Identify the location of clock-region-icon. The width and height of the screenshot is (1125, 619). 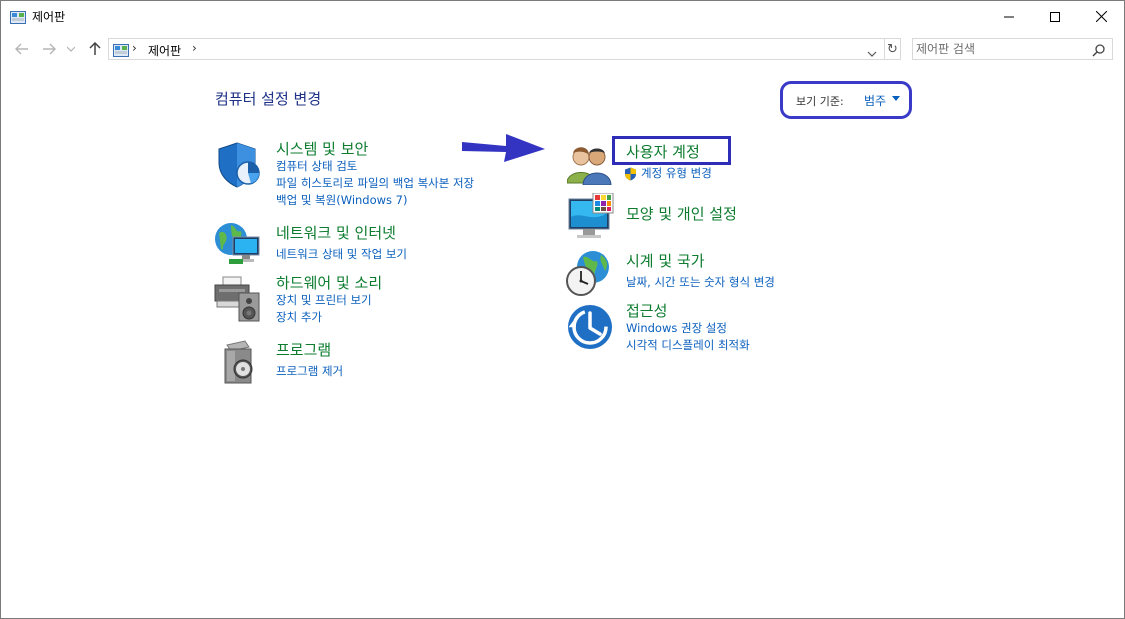
(589, 273).